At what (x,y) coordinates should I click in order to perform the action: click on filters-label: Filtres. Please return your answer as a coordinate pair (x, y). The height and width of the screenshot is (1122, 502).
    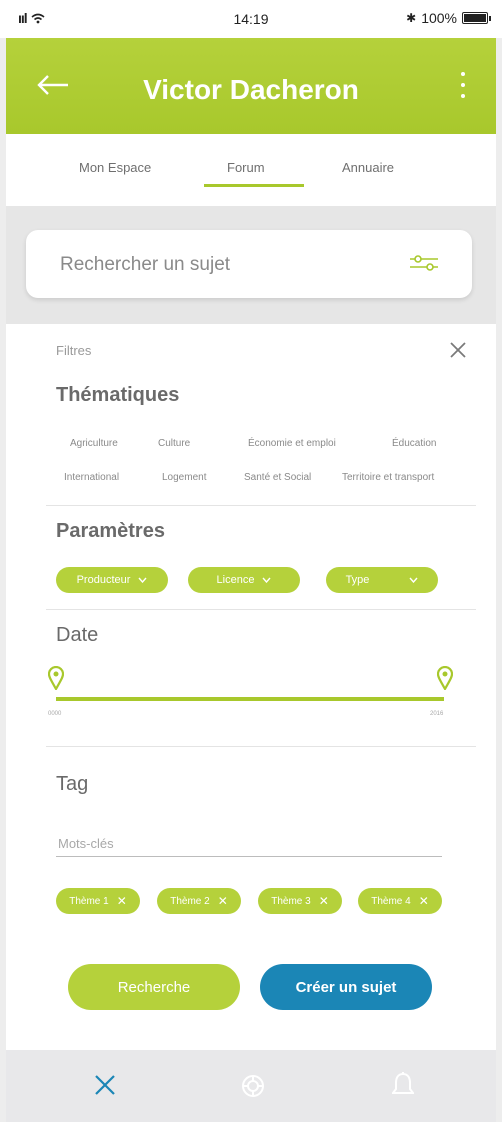
    Looking at the image, I should click on (74, 350).